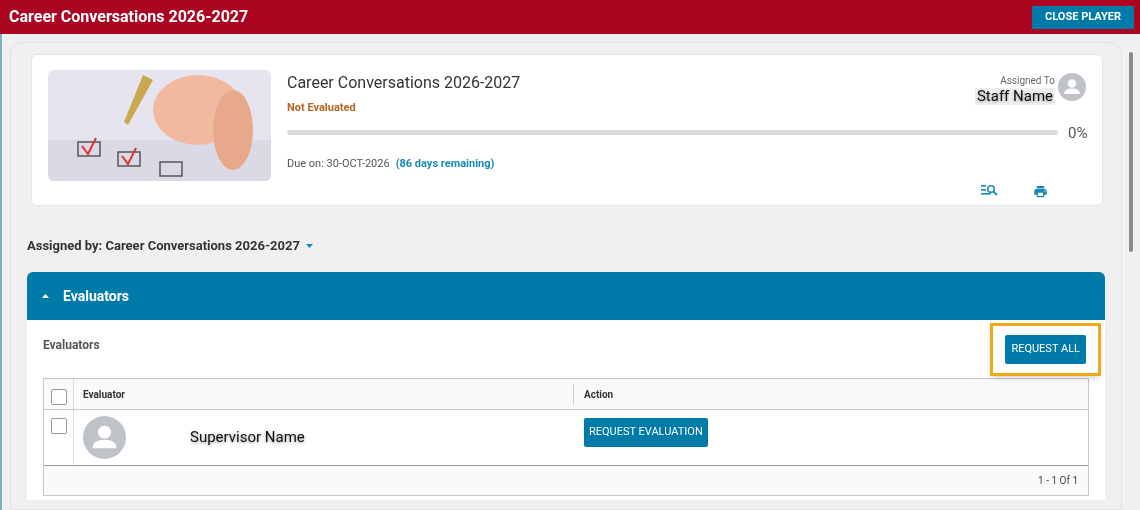 The width and height of the screenshot is (1140, 510). Describe the element at coordinates (129, 17) in the screenshot. I see `window-title: Career Conversations 2026-2027` at that location.